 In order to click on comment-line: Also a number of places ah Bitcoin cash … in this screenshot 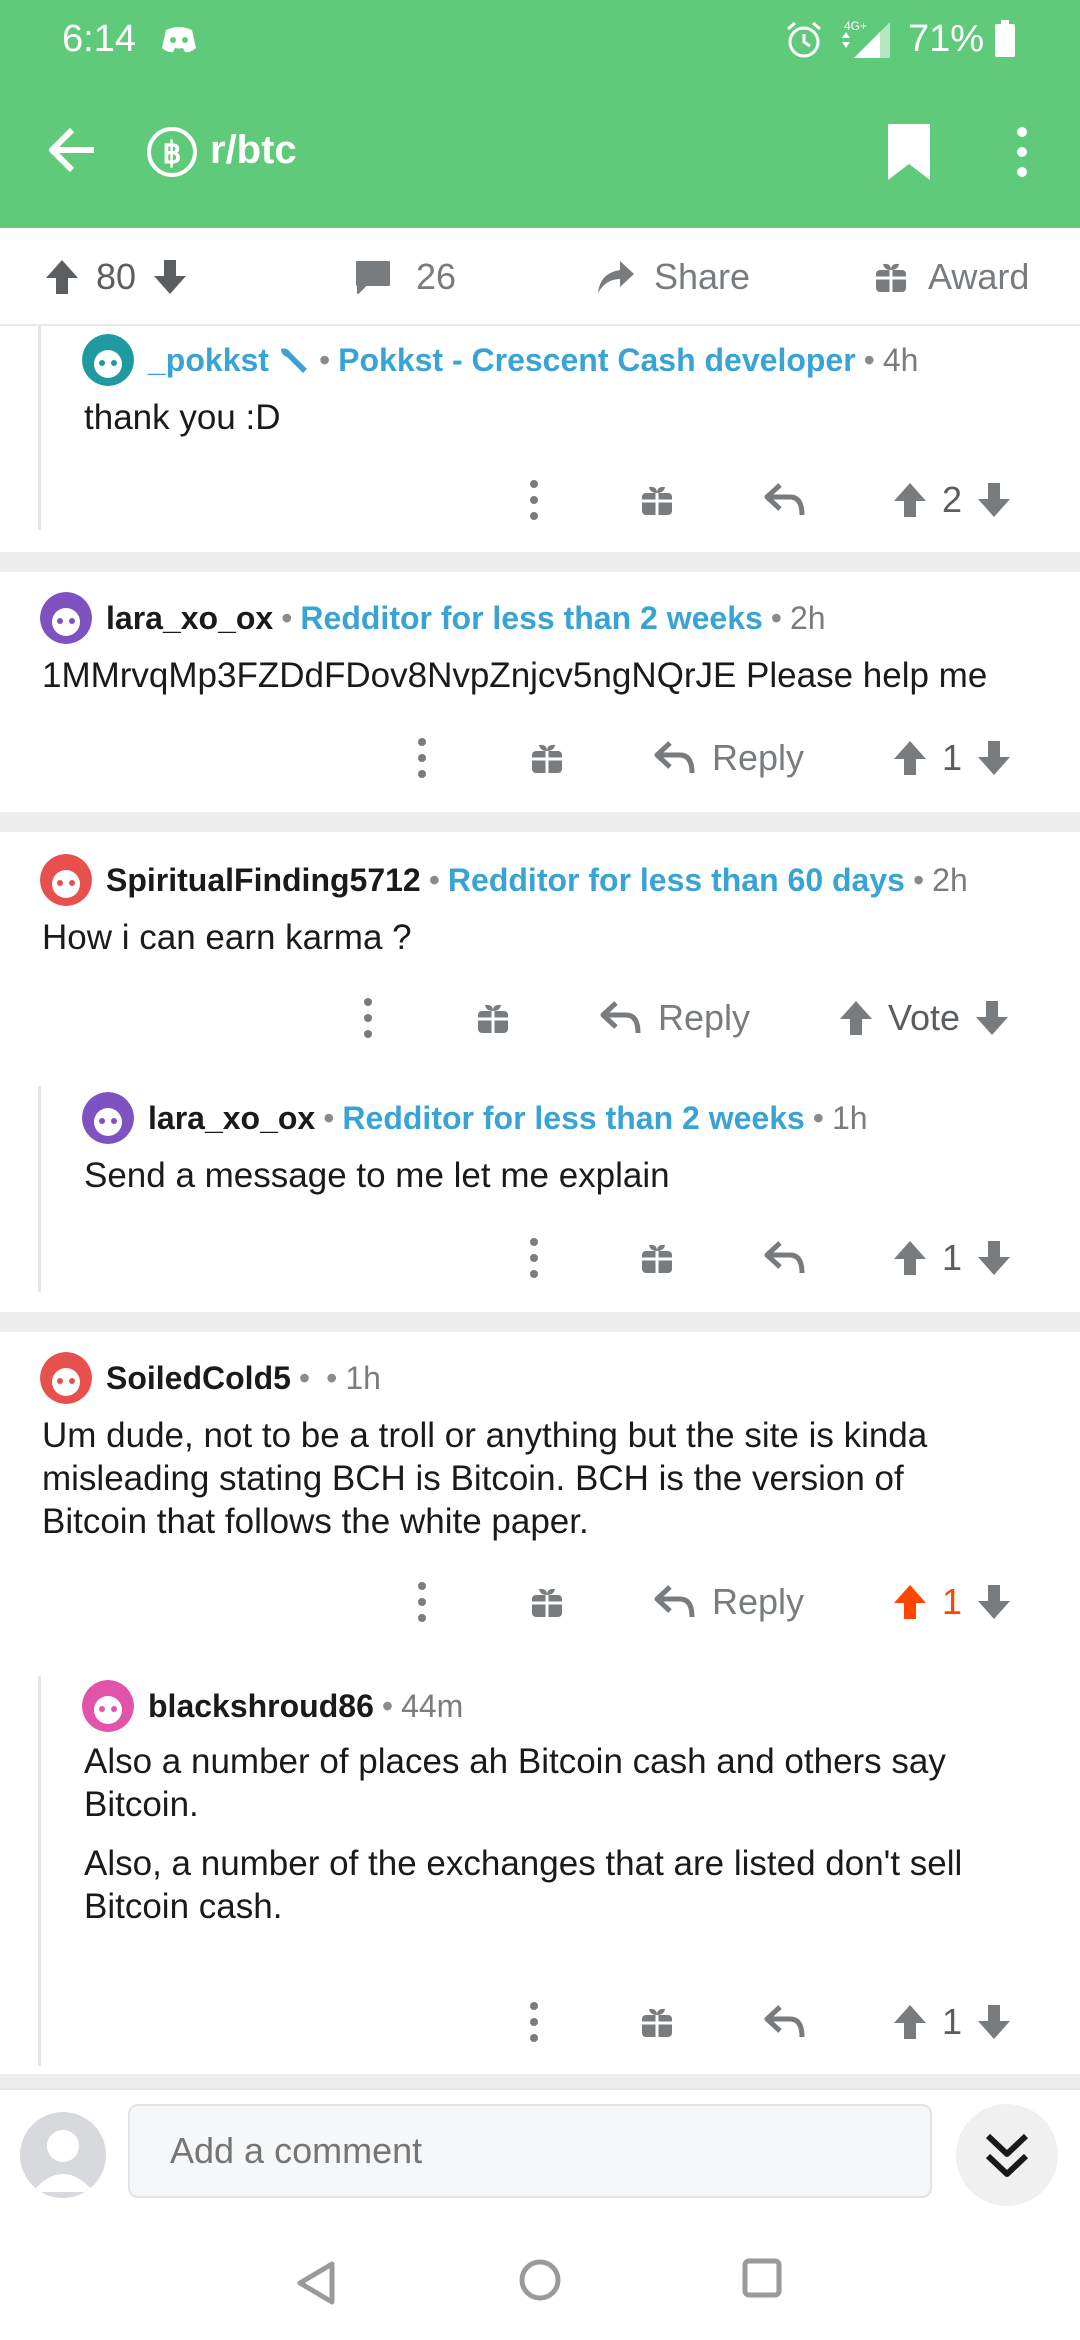, I will do `click(515, 1761)`.